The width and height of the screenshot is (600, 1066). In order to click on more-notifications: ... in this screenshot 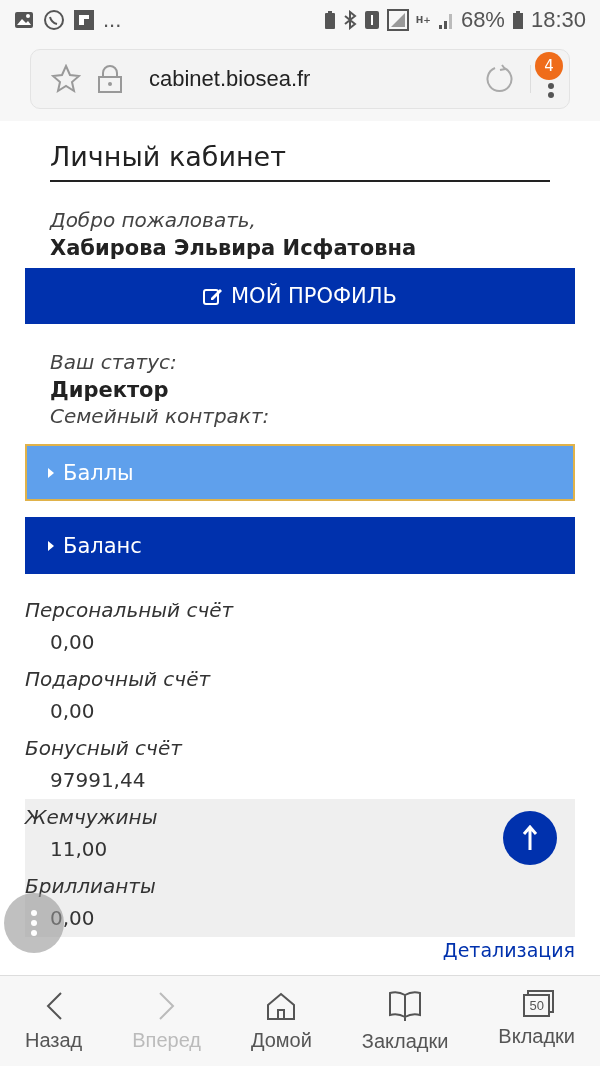, I will do `click(112, 20)`.